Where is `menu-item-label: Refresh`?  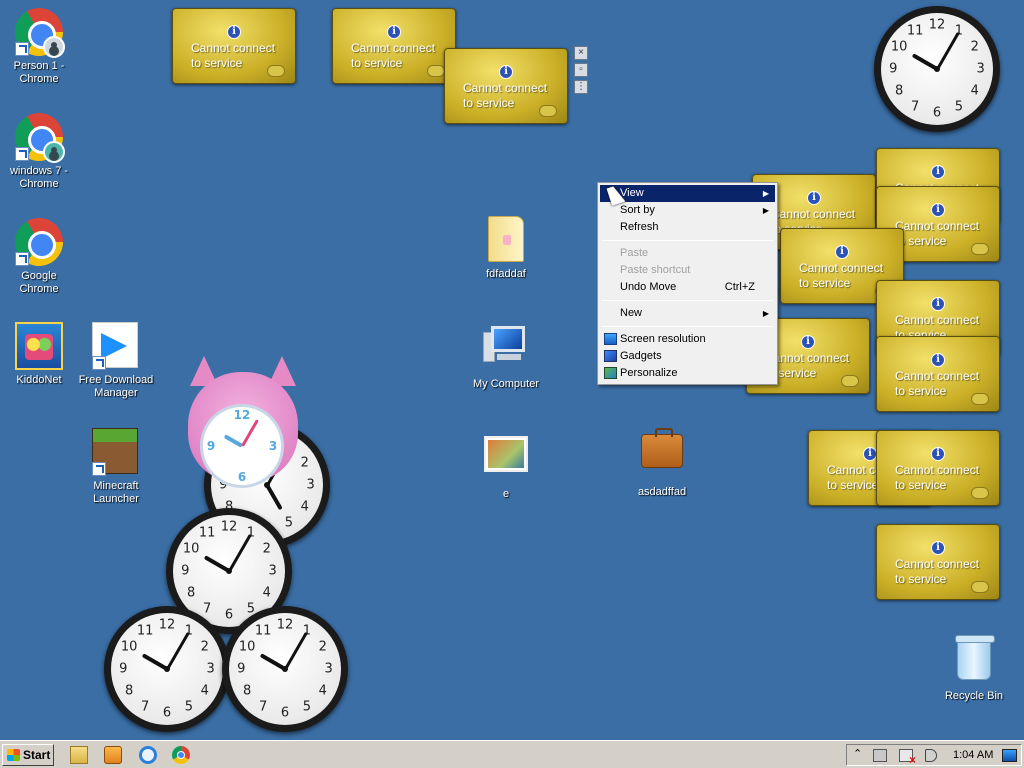 menu-item-label: Refresh is located at coordinates (639, 227).